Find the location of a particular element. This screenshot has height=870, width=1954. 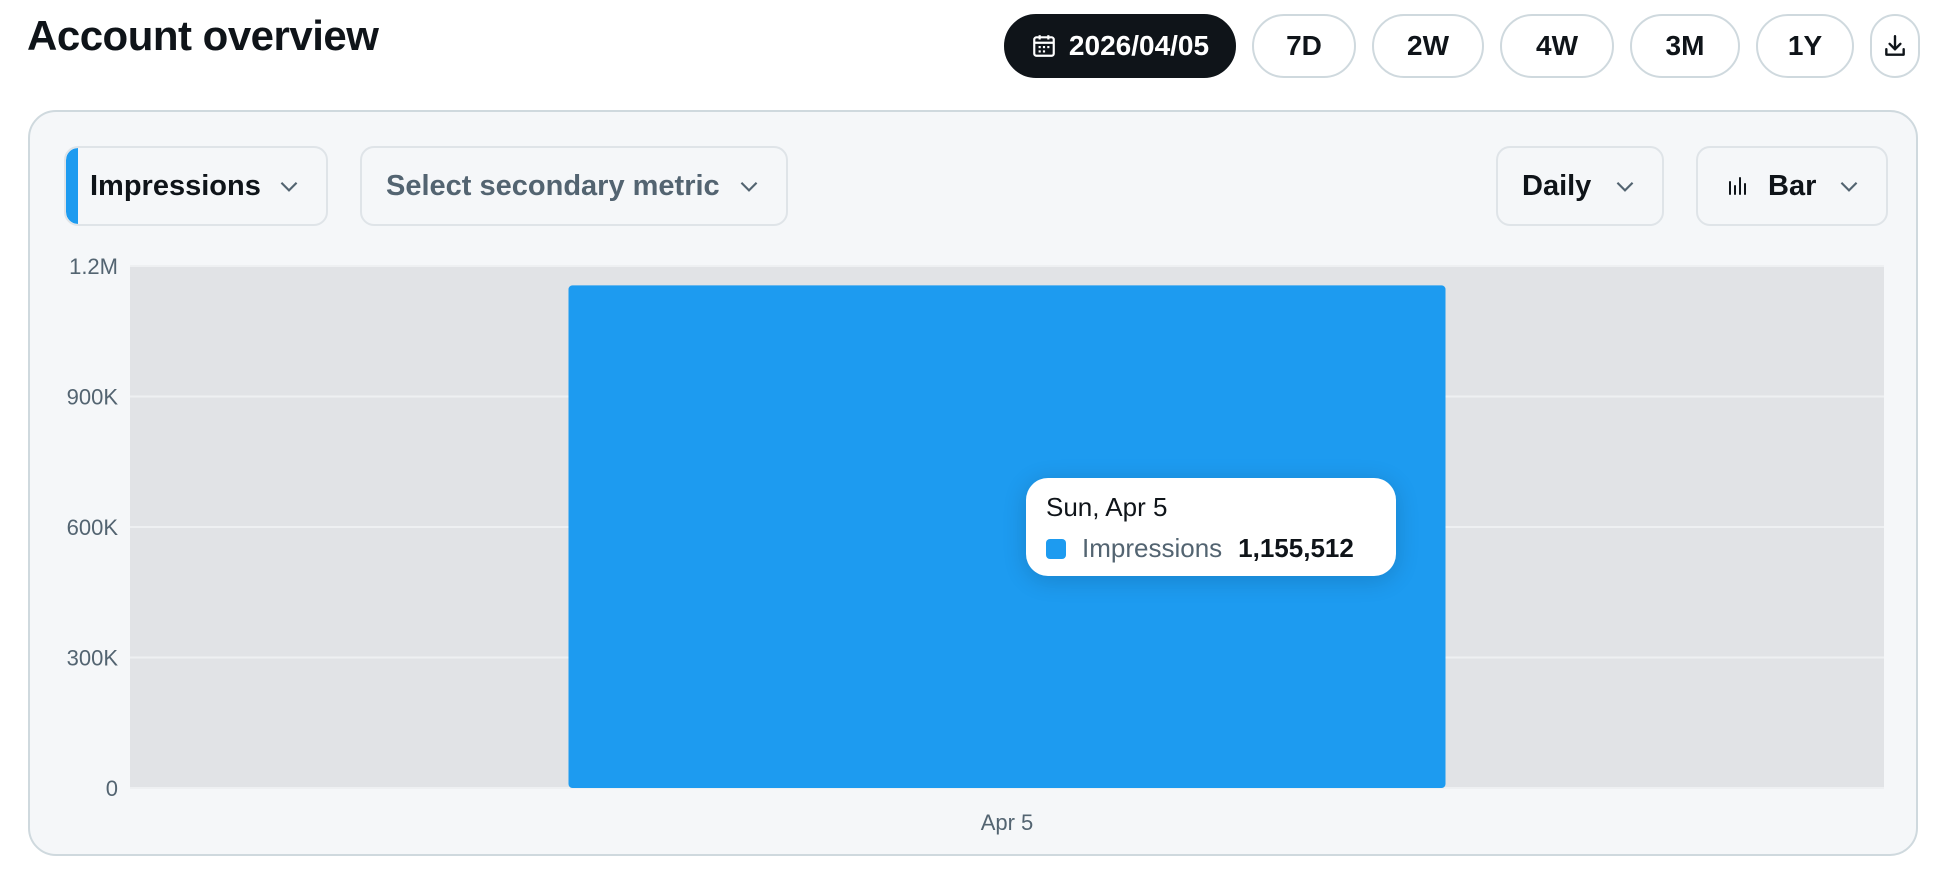

range-3m-button: 3M is located at coordinates (1685, 46).